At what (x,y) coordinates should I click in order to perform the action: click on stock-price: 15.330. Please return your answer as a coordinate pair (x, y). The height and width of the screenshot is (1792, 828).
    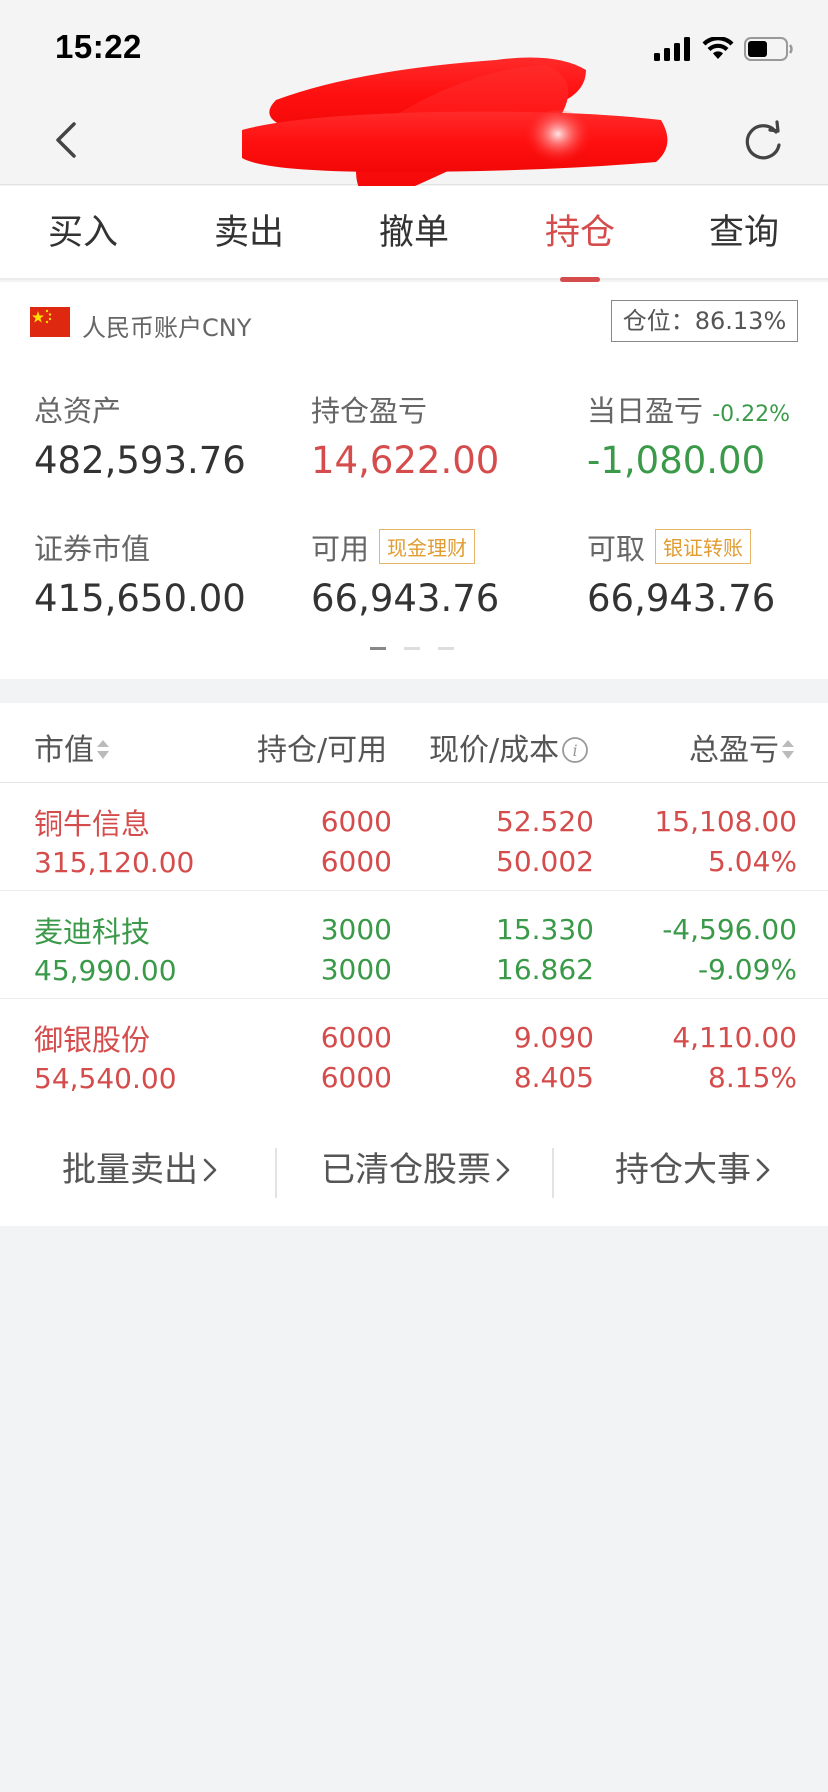
    Looking at the image, I should click on (545, 929).